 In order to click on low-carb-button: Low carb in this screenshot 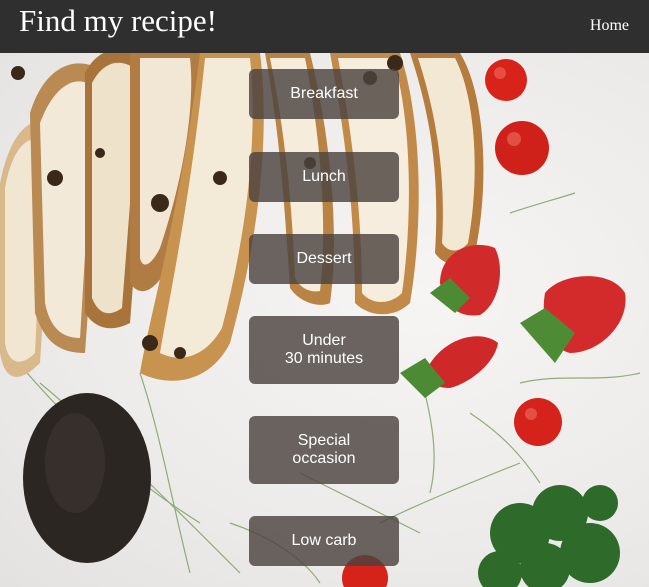, I will do `click(324, 541)`.